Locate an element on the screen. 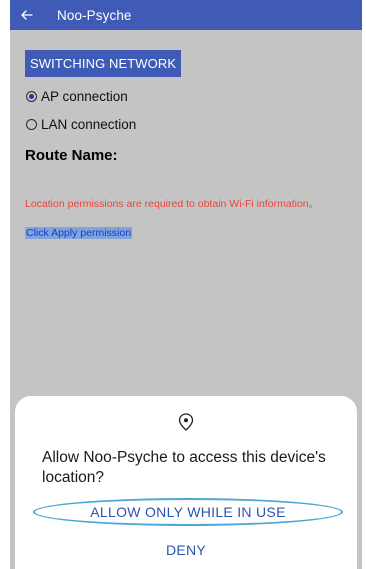 The image size is (366, 569). radio-selected-icon is located at coordinates (31, 96).